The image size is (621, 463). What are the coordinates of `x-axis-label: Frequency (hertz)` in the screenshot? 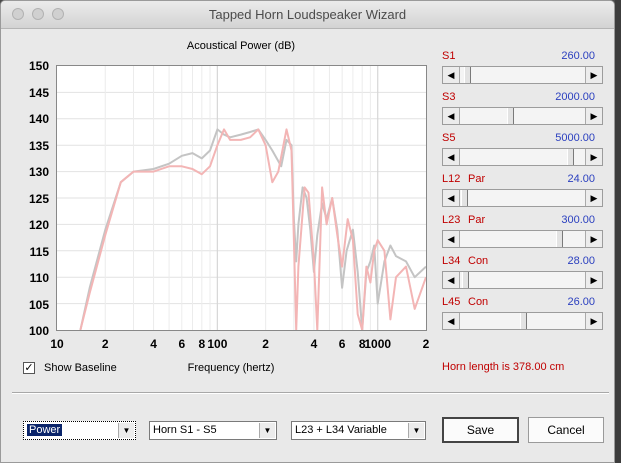 It's located at (231, 368).